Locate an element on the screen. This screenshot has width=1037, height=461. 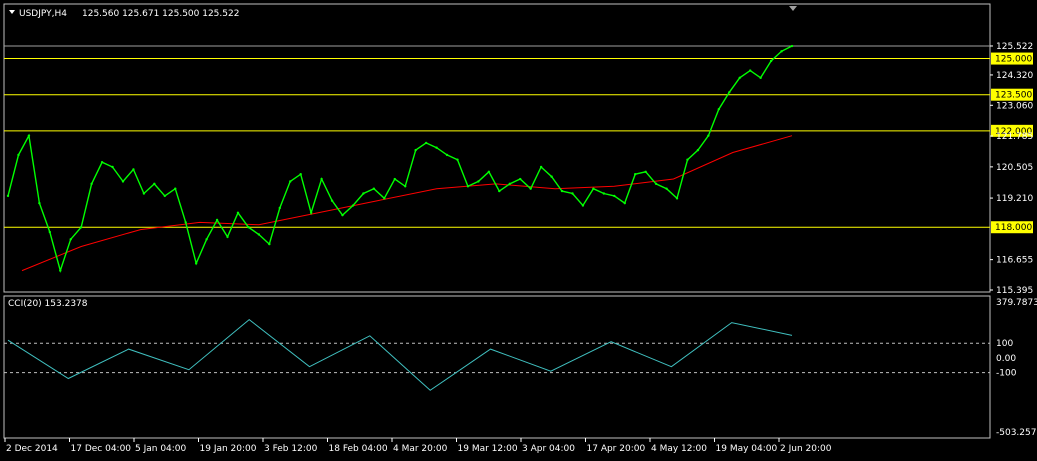
y-tick-label: 123.060 is located at coordinates (1014, 106).